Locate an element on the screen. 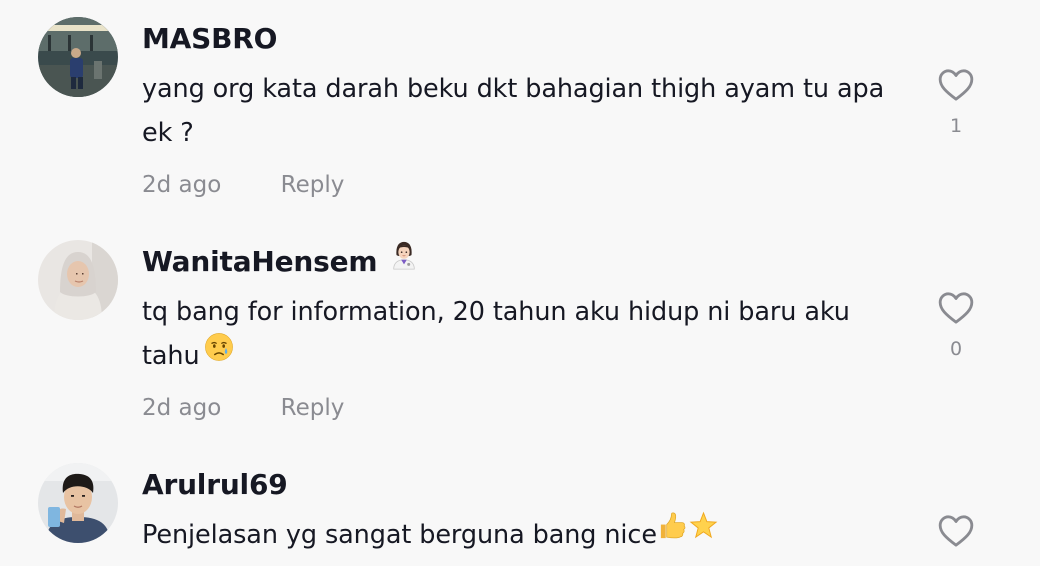 This screenshot has height=566, width=1040. thumbs-up-and-star-emoji is located at coordinates (688, 533).